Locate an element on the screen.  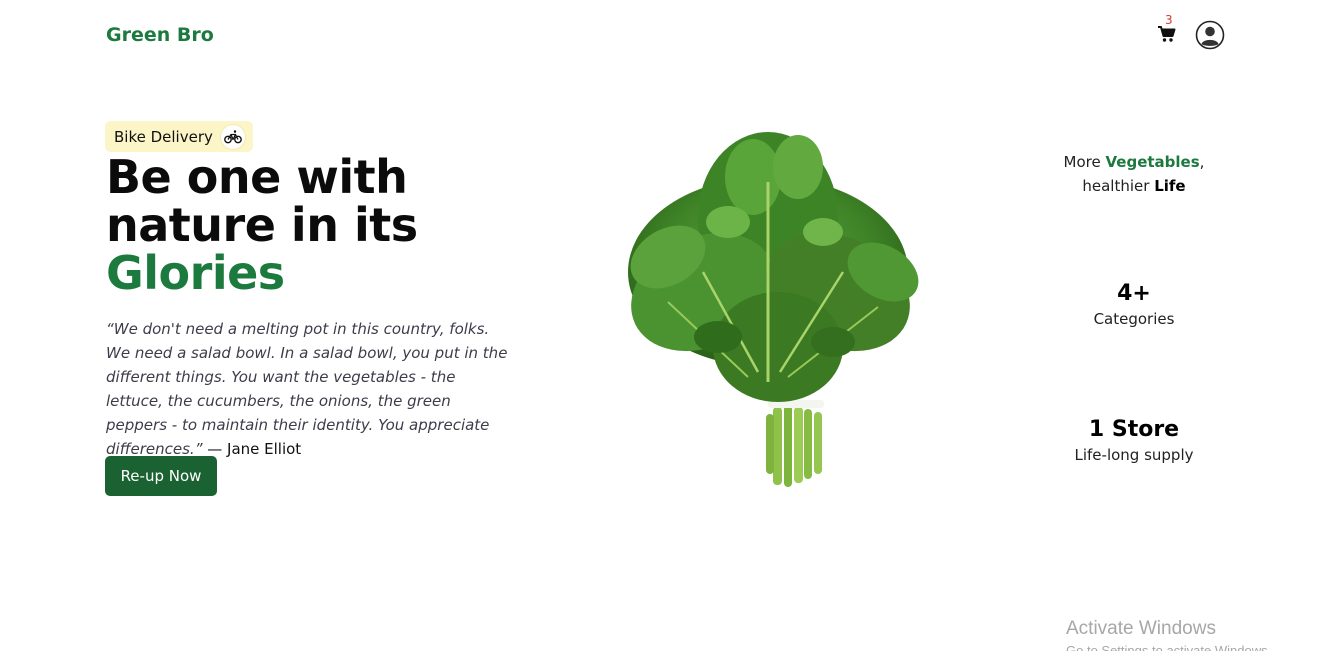
tagline-prefix: More is located at coordinates (1084, 162).